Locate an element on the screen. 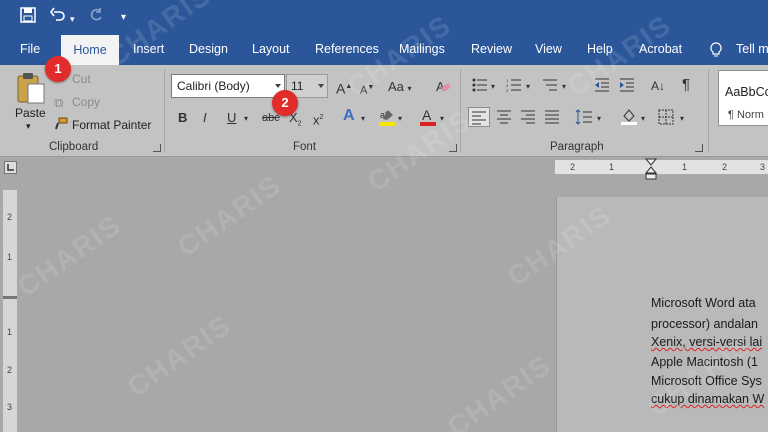 This screenshot has width=768, height=432. tab-view: View is located at coordinates (548, 49).